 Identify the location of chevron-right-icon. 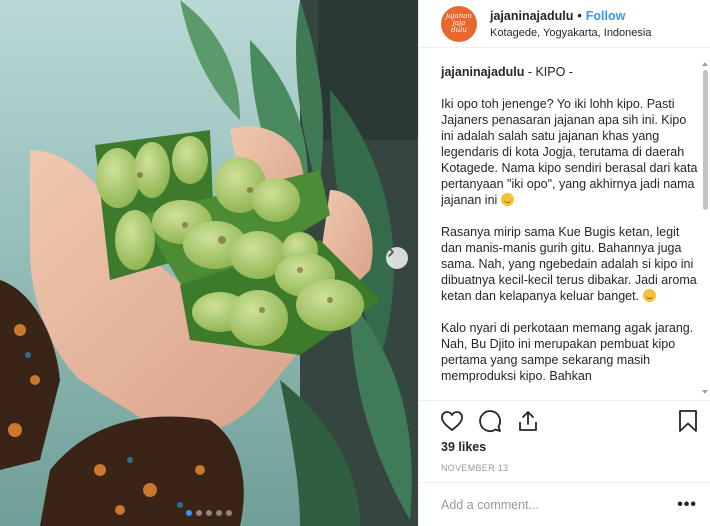
(391, 252).